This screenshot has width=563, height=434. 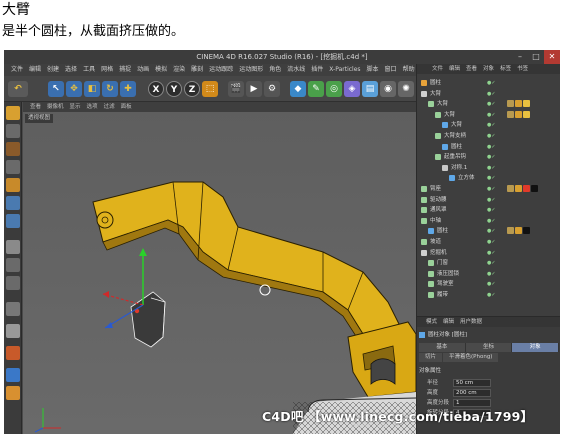 I want to click on object-row: 履带 ●✓, so click(x=488, y=295).